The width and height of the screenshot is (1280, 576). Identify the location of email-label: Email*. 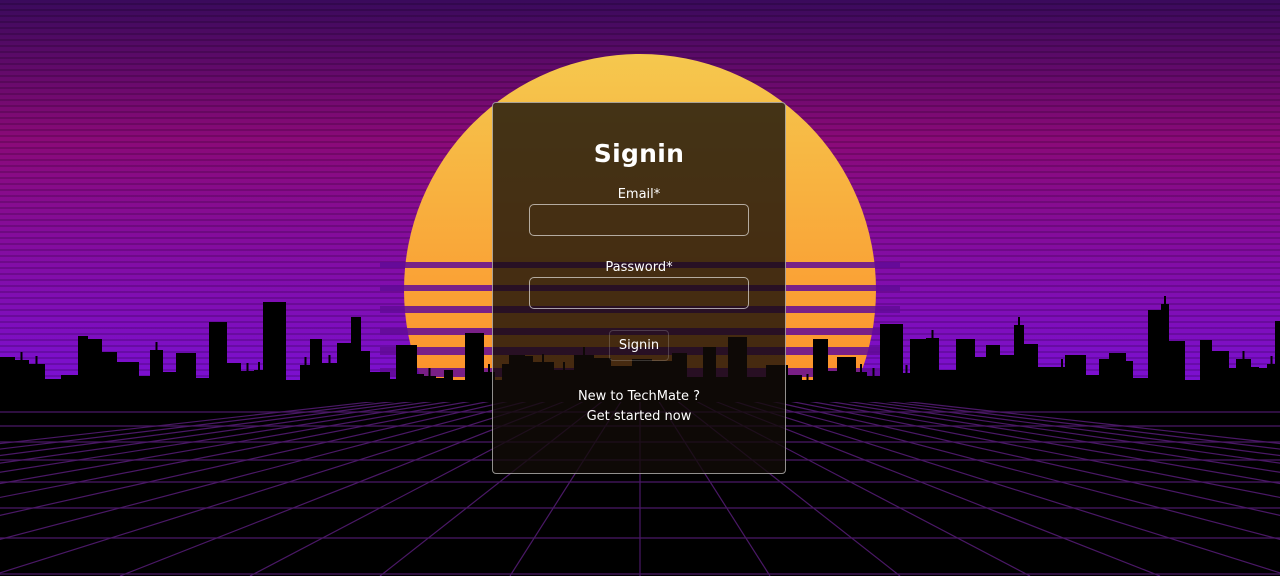
(639, 194).